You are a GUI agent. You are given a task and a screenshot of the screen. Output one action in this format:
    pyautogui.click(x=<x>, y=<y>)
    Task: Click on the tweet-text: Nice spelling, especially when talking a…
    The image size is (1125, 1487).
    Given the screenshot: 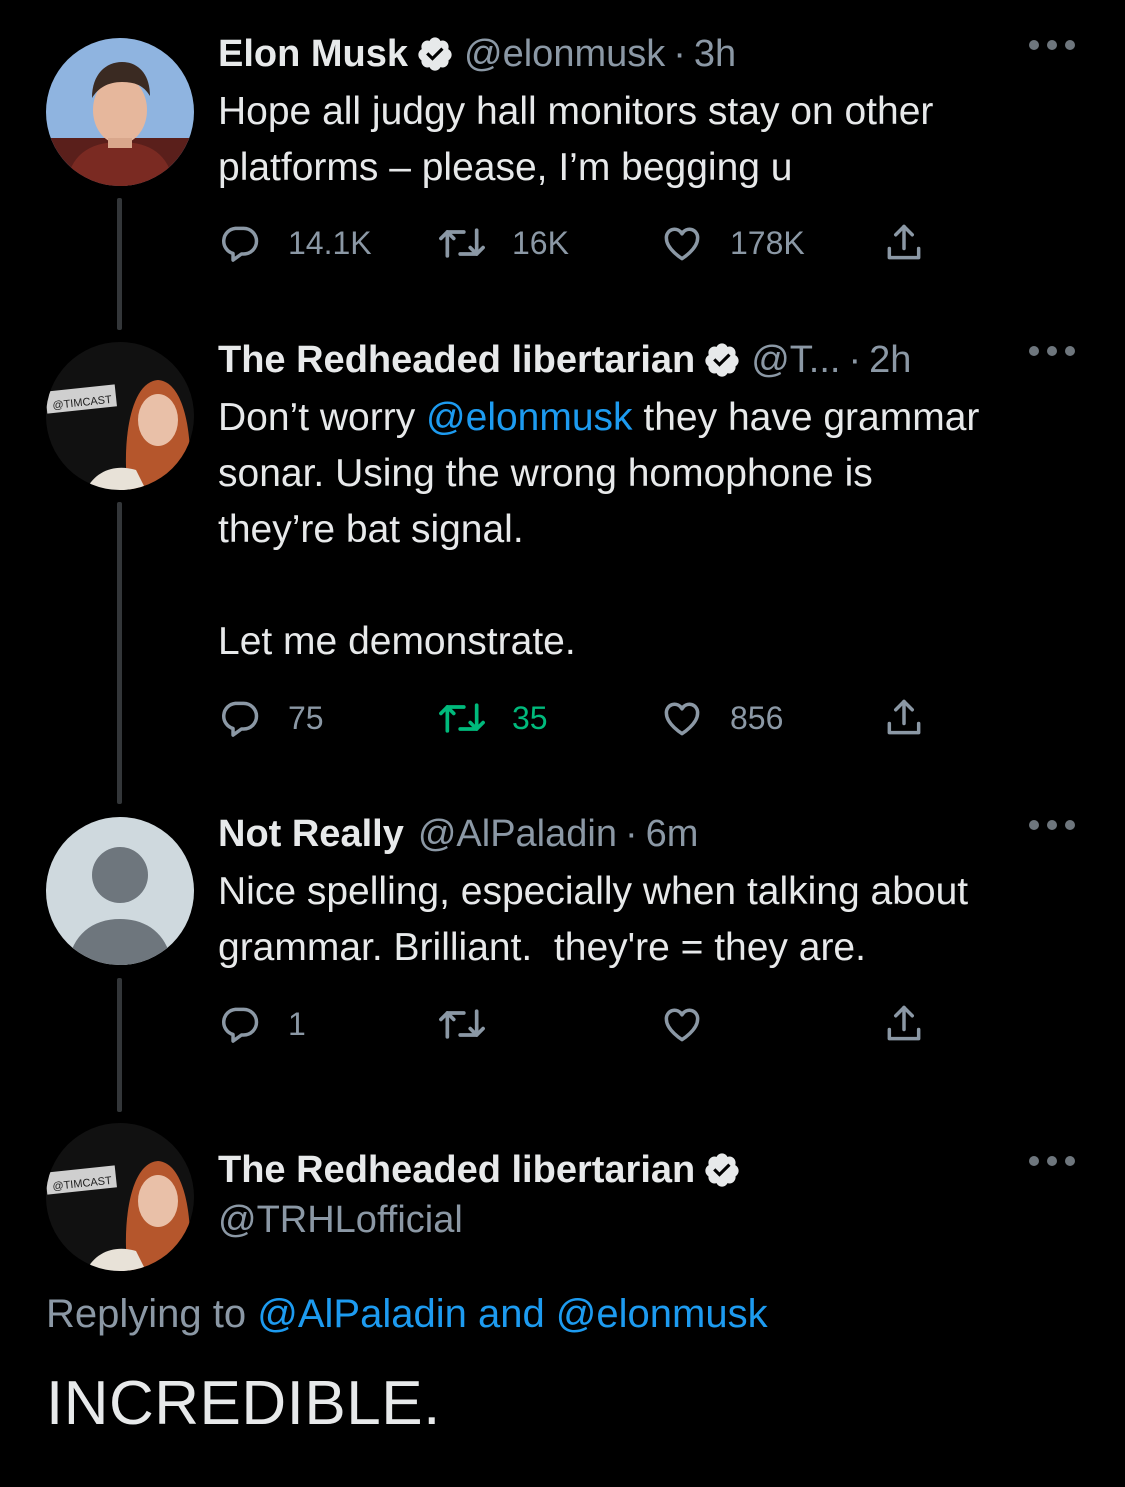 What is the action you would take?
    pyautogui.click(x=593, y=919)
    